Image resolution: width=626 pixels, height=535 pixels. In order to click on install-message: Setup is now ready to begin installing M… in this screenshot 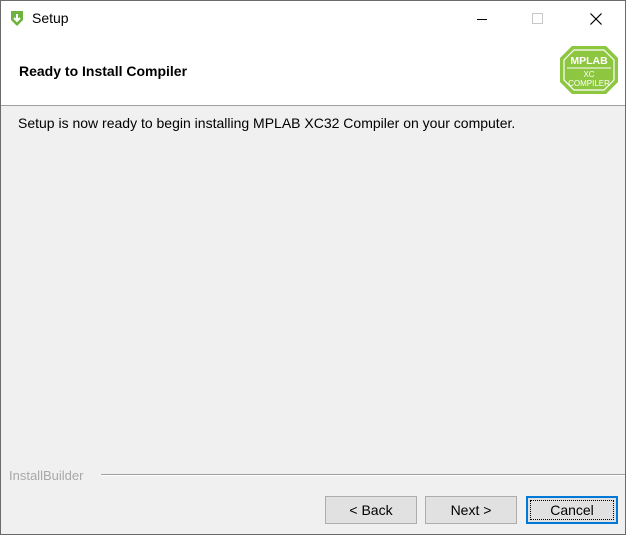, I will do `click(267, 123)`.